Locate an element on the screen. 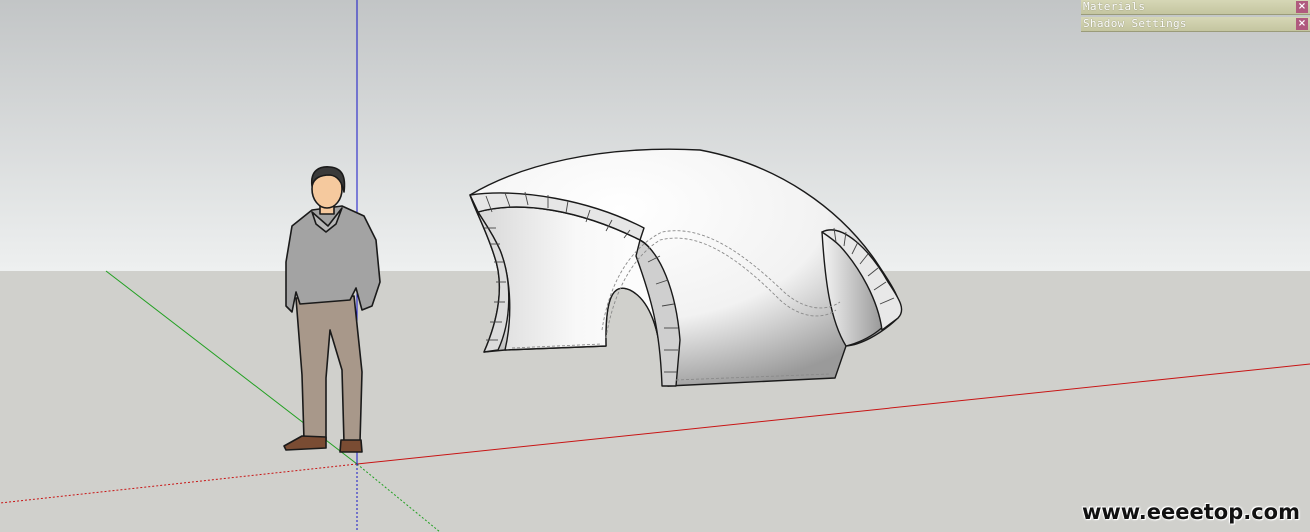 The image size is (1310, 532). shadow-settings-panel-title: Shadow Settings is located at coordinates (1135, 24).